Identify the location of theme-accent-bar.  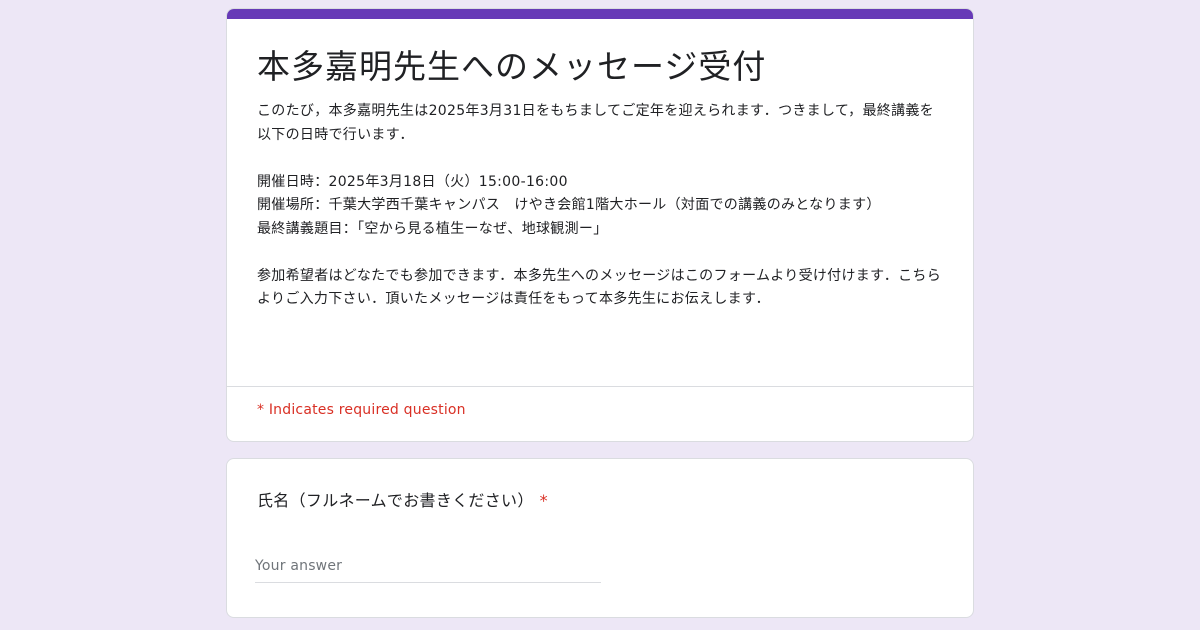
(600, 14).